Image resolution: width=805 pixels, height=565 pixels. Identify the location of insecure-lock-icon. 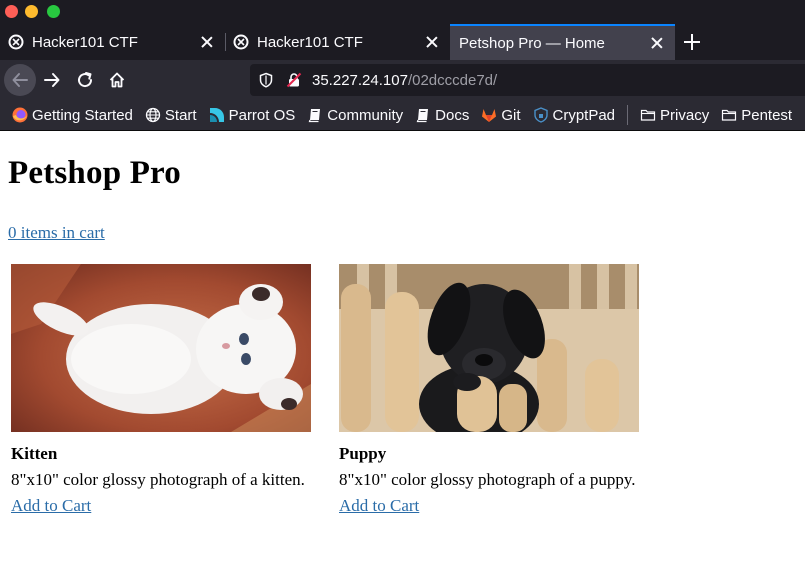
(294, 80).